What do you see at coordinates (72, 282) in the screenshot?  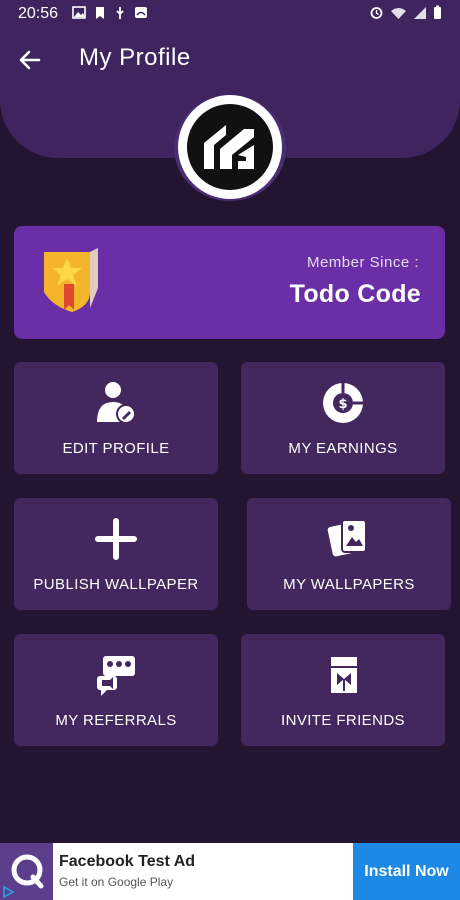 I see `star-badge-icon` at bounding box center [72, 282].